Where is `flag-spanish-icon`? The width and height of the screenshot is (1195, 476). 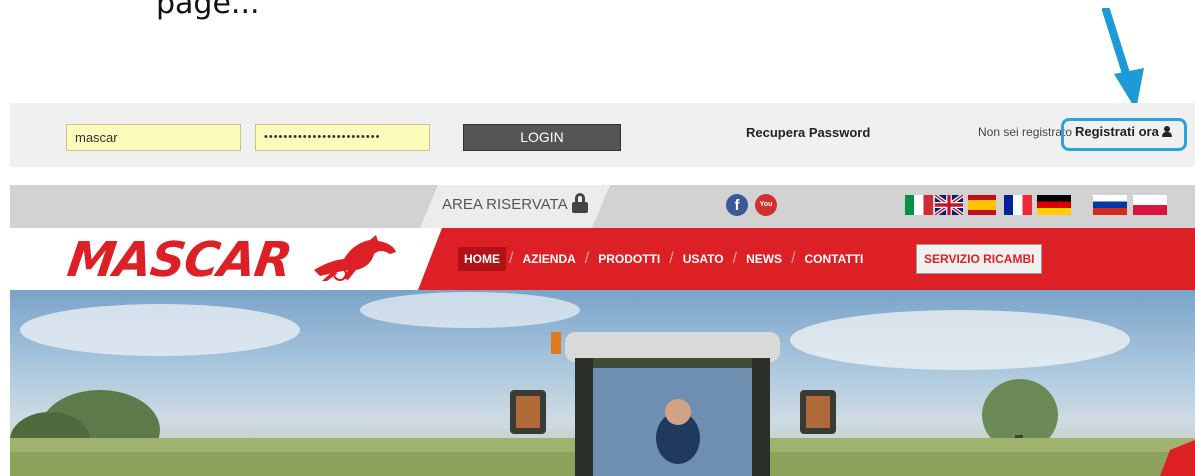
flag-spanish-icon is located at coordinates (982, 205).